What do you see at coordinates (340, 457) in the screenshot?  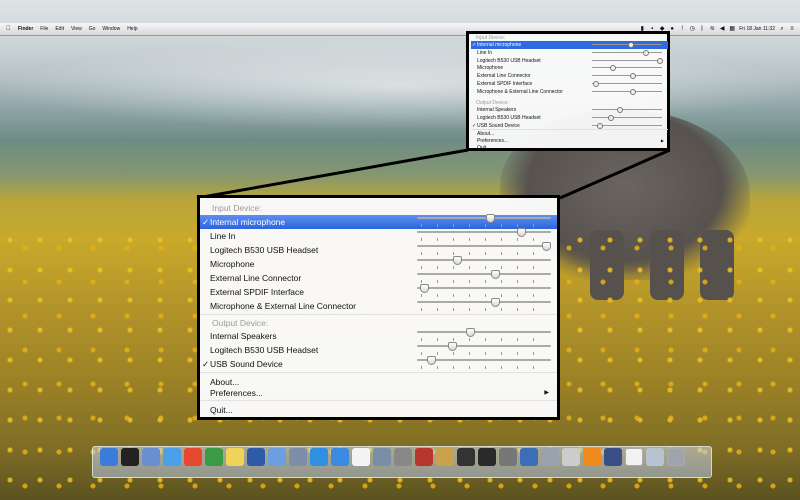 I see `app-store-icon` at bounding box center [340, 457].